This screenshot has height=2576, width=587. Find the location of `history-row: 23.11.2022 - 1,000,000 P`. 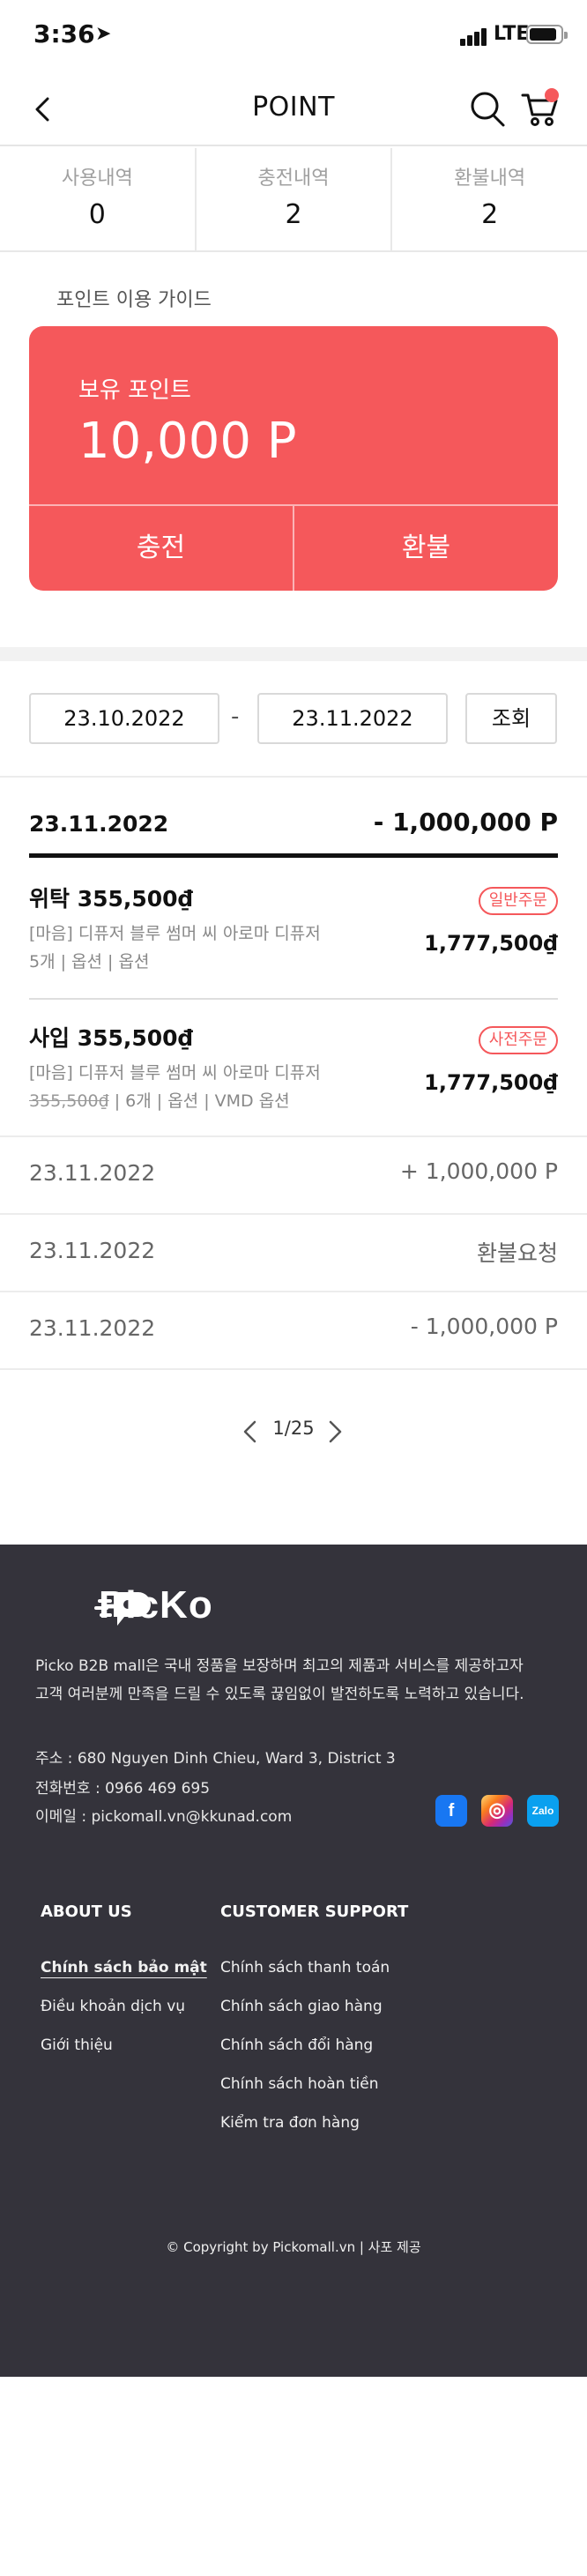

history-row: 23.11.2022 - 1,000,000 P is located at coordinates (293, 1329).